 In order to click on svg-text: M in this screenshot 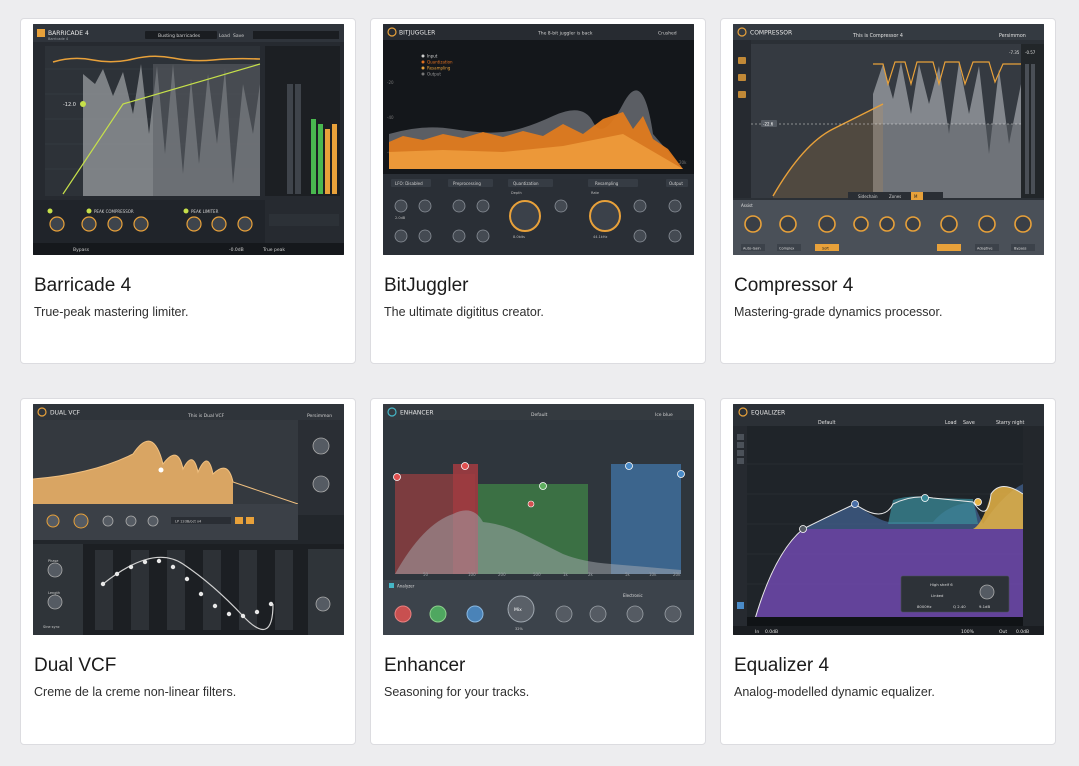, I will do `click(916, 196)`.